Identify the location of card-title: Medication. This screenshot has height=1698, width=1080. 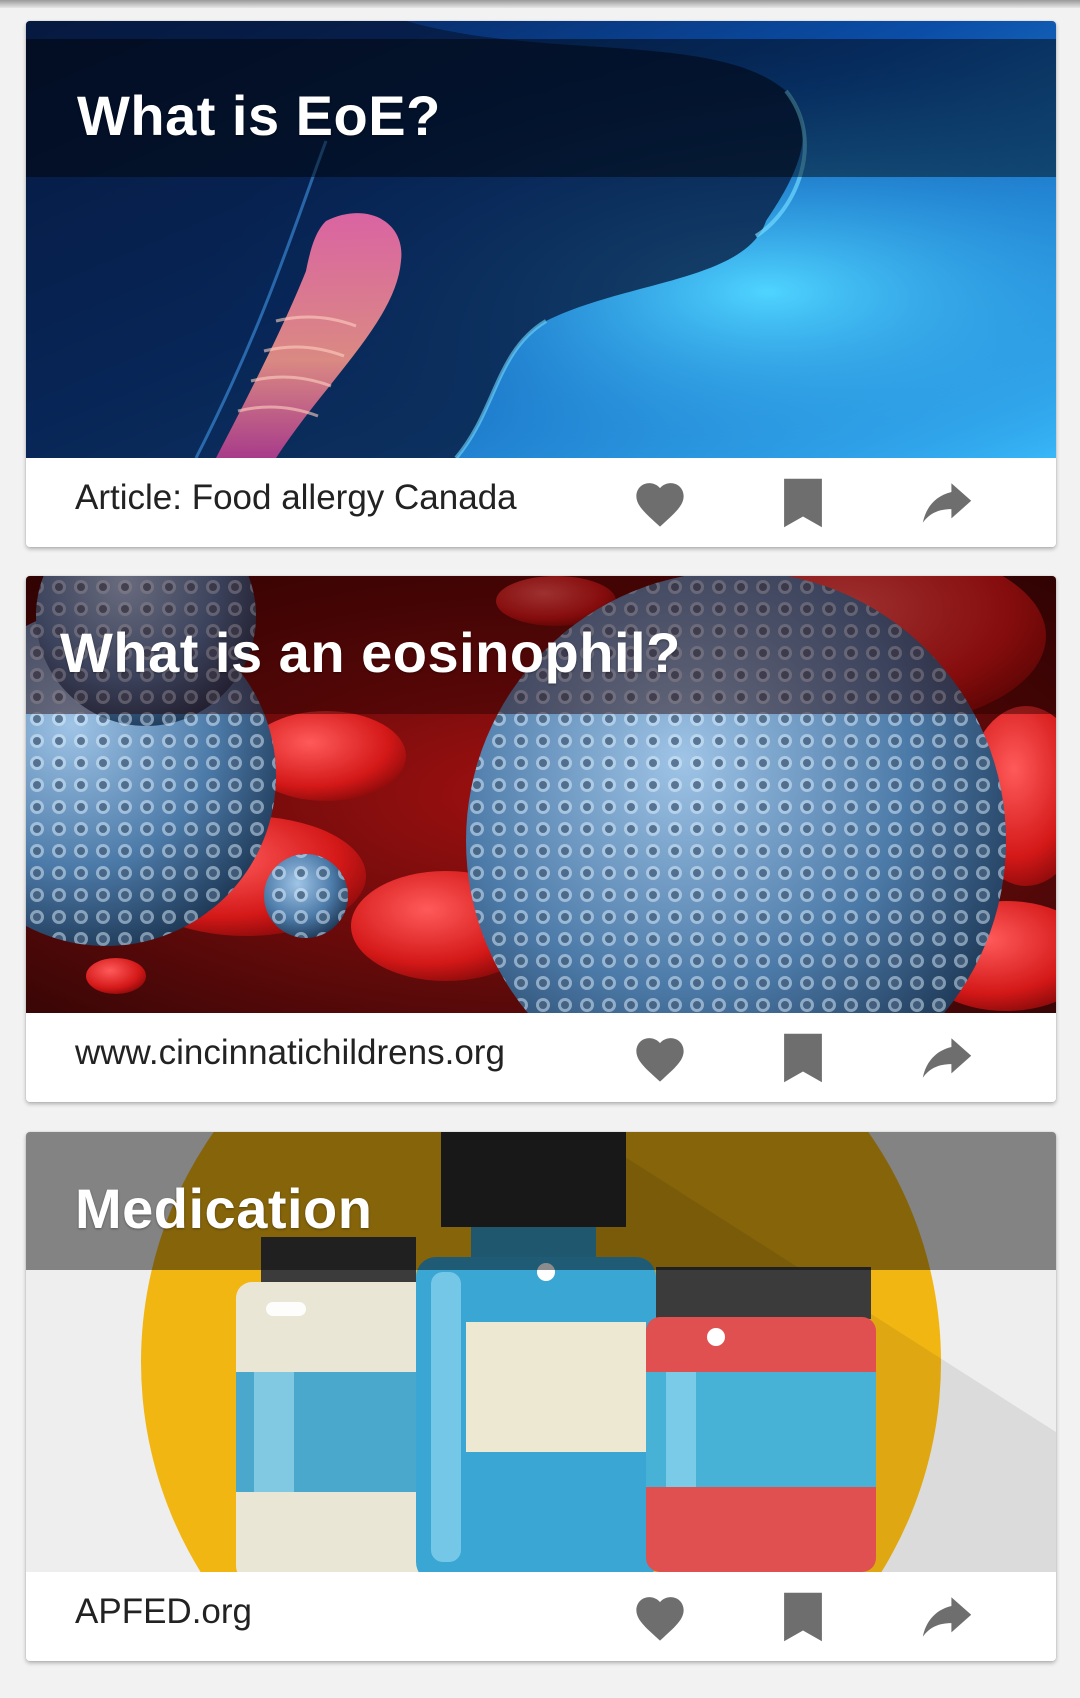
(224, 1208).